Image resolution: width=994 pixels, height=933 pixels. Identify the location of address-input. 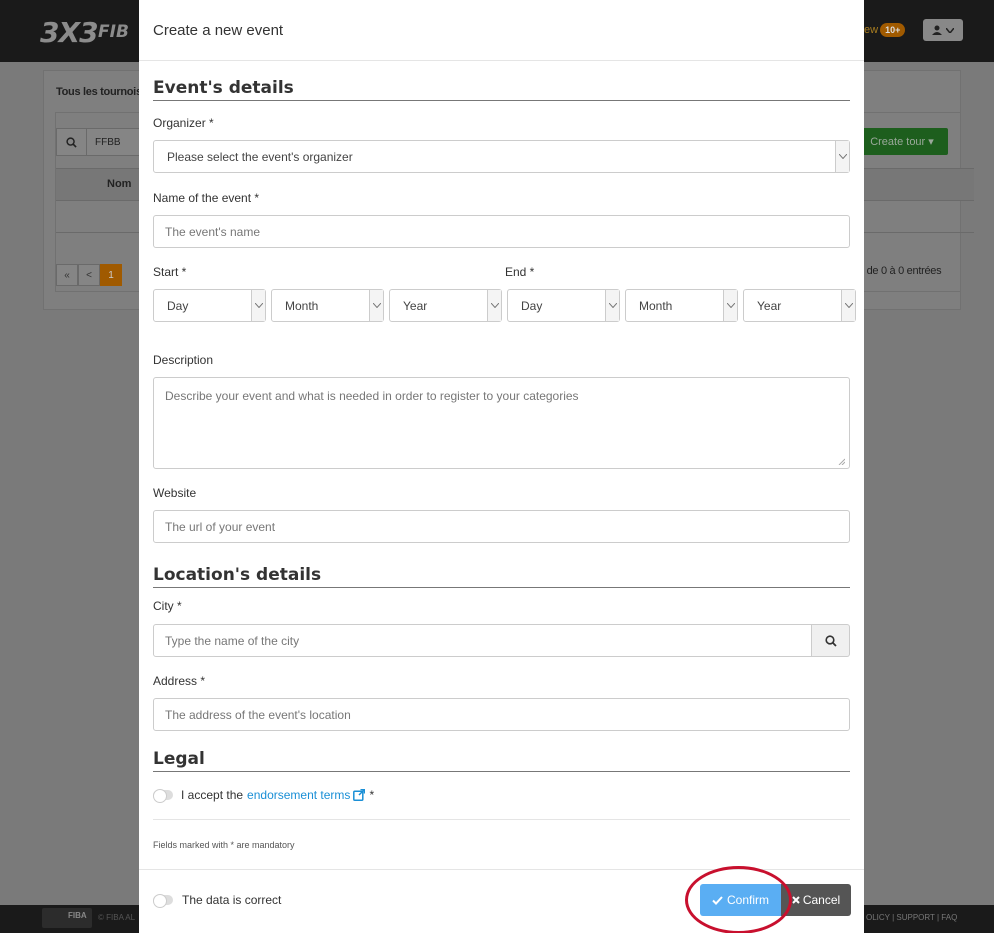
(501, 714).